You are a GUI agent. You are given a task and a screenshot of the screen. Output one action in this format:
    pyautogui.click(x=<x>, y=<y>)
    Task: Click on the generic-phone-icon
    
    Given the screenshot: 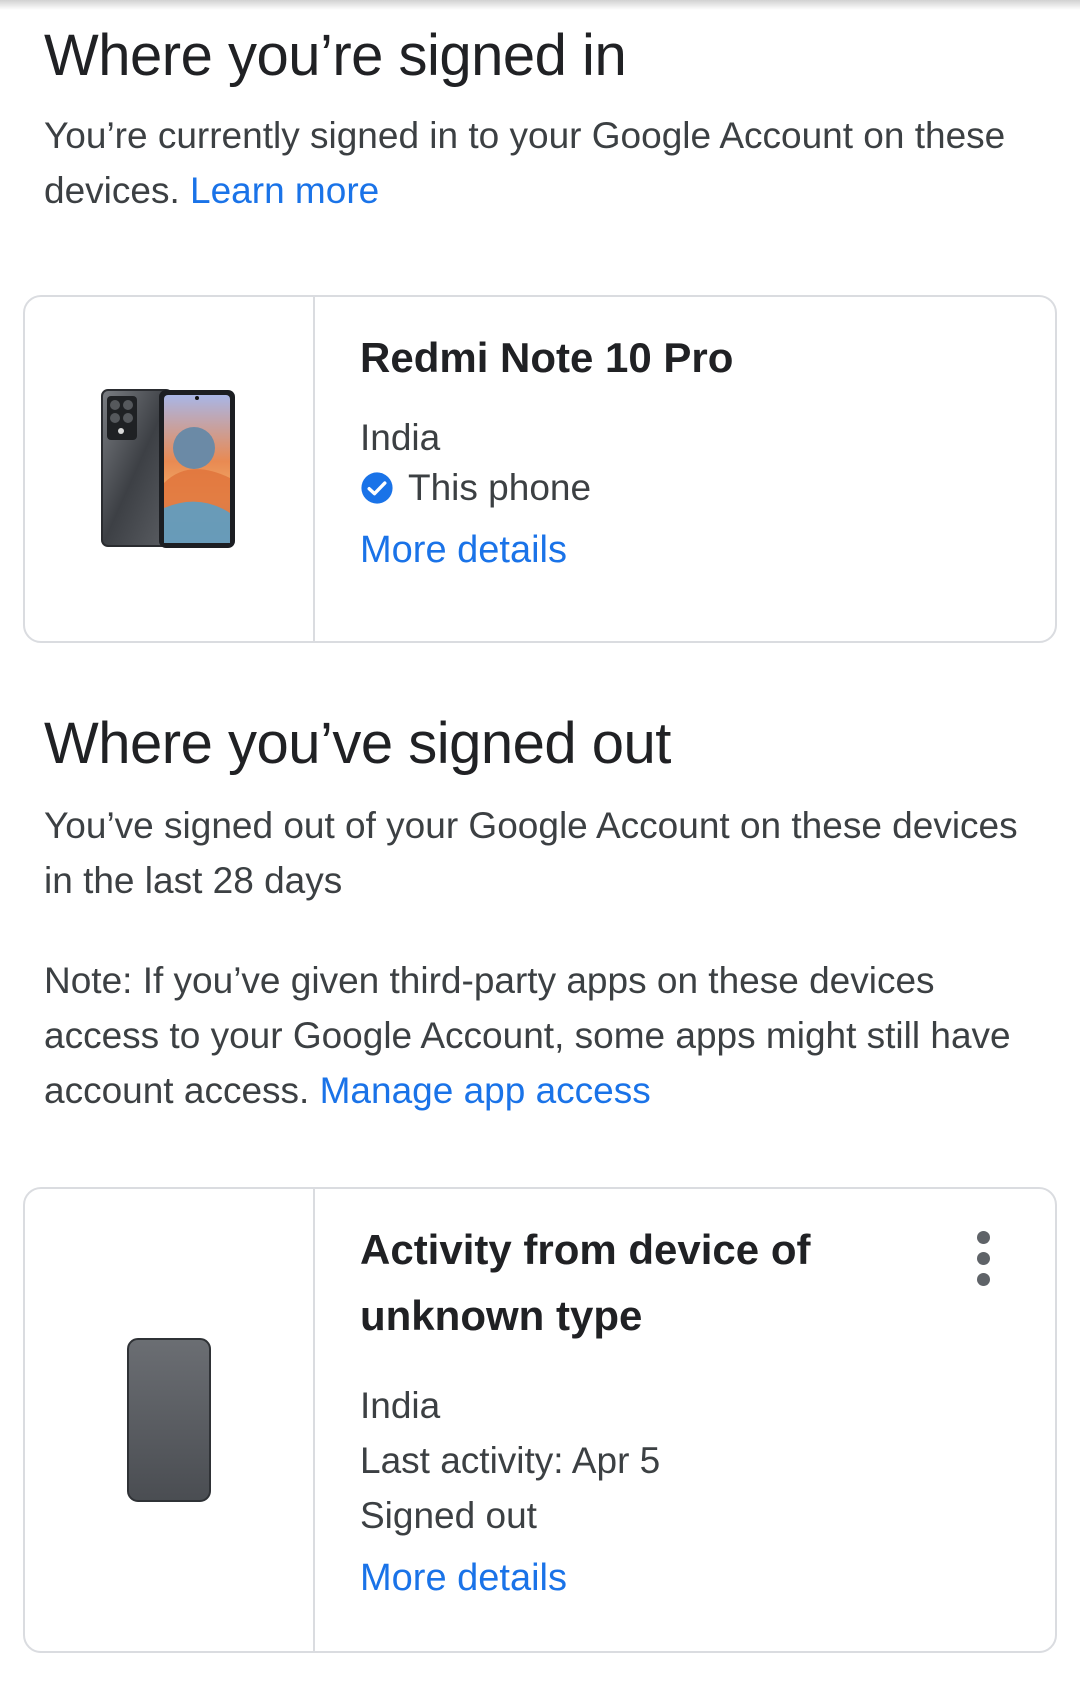 What is the action you would take?
    pyautogui.click(x=169, y=1420)
    